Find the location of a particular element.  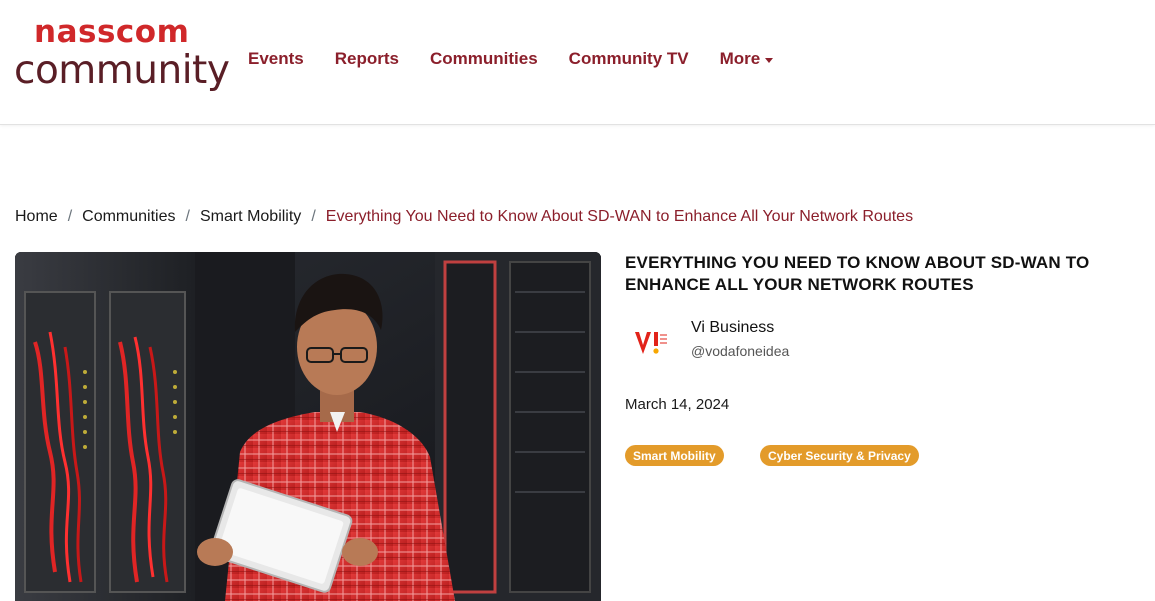

post-date: March 14, 2024 is located at coordinates (677, 404).